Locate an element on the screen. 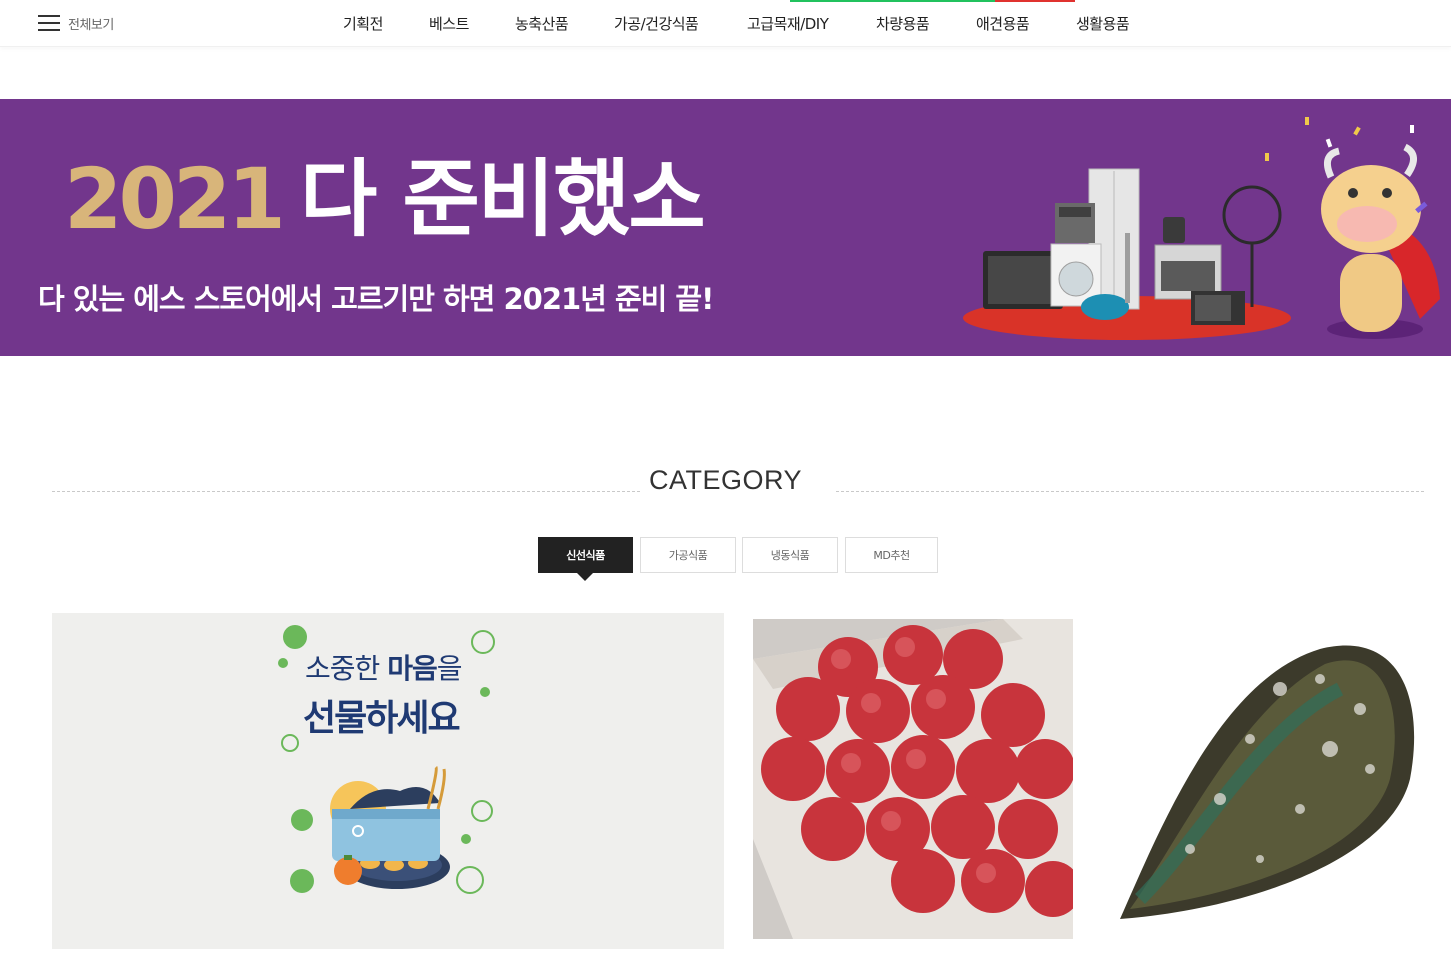  menu-item-agricultural: 농축산품 is located at coordinates (542, 23).